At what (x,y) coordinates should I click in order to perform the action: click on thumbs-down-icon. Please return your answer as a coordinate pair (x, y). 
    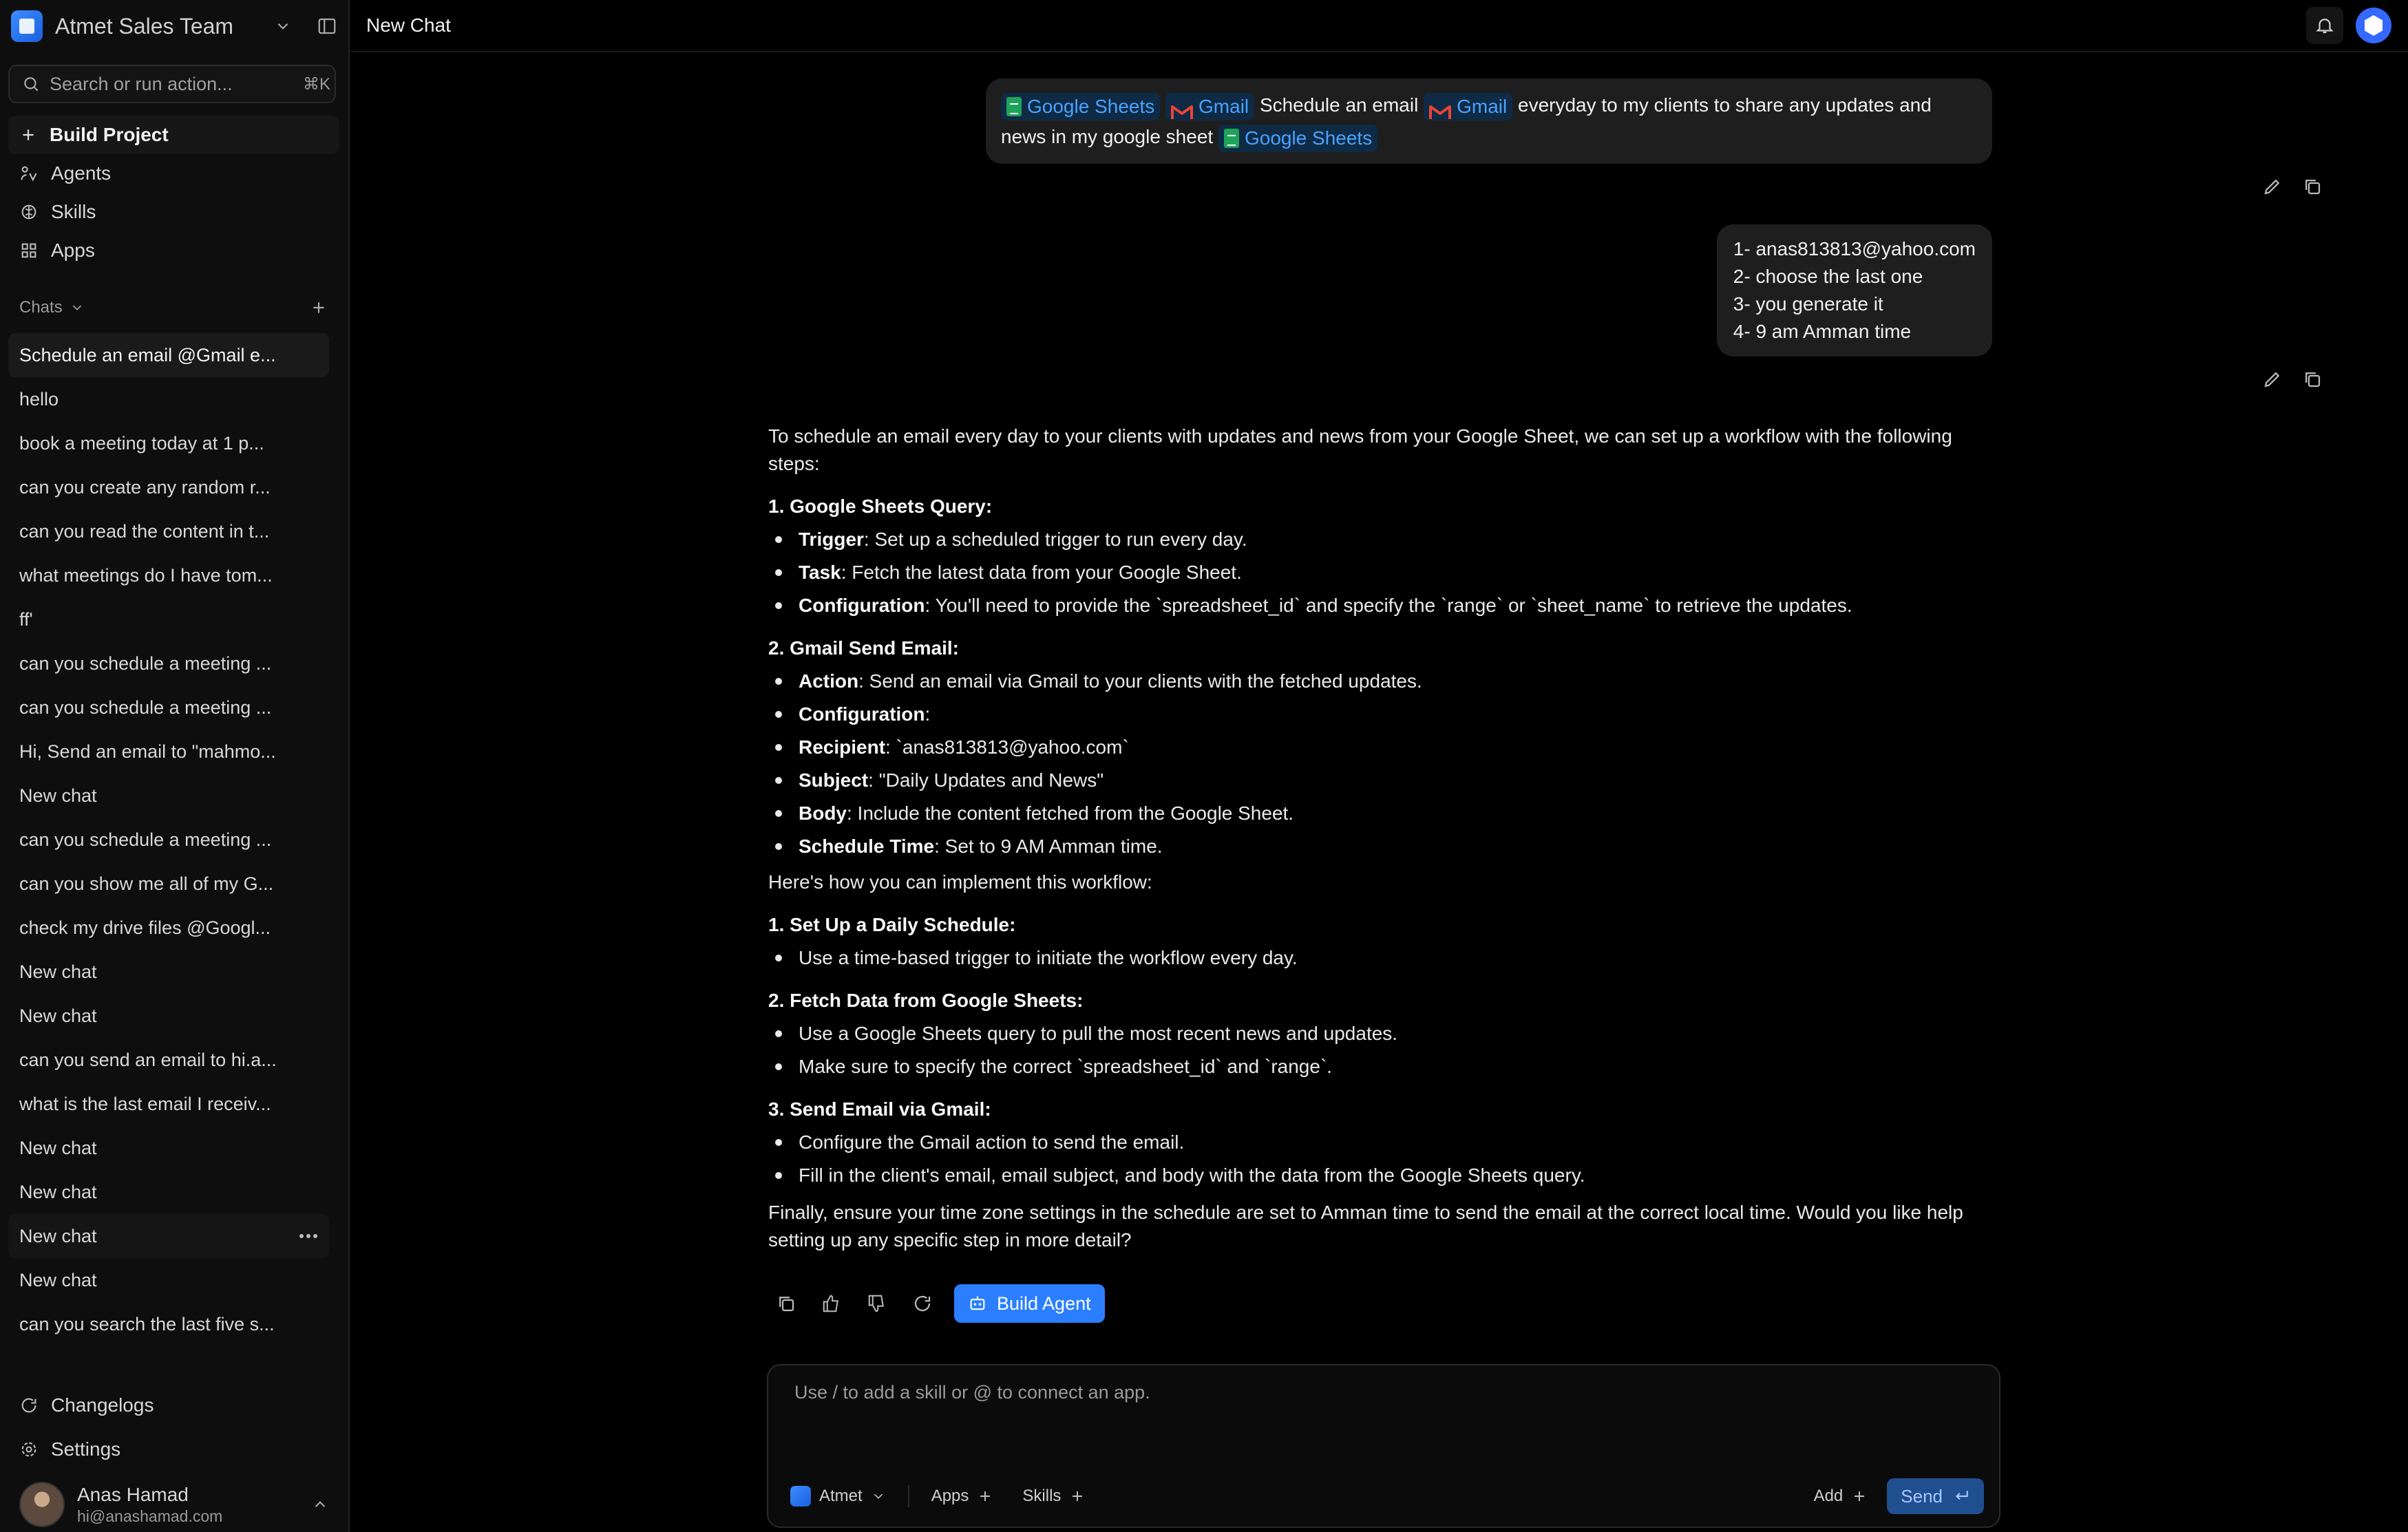
    Looking at the image, I should click on (877, 1303).